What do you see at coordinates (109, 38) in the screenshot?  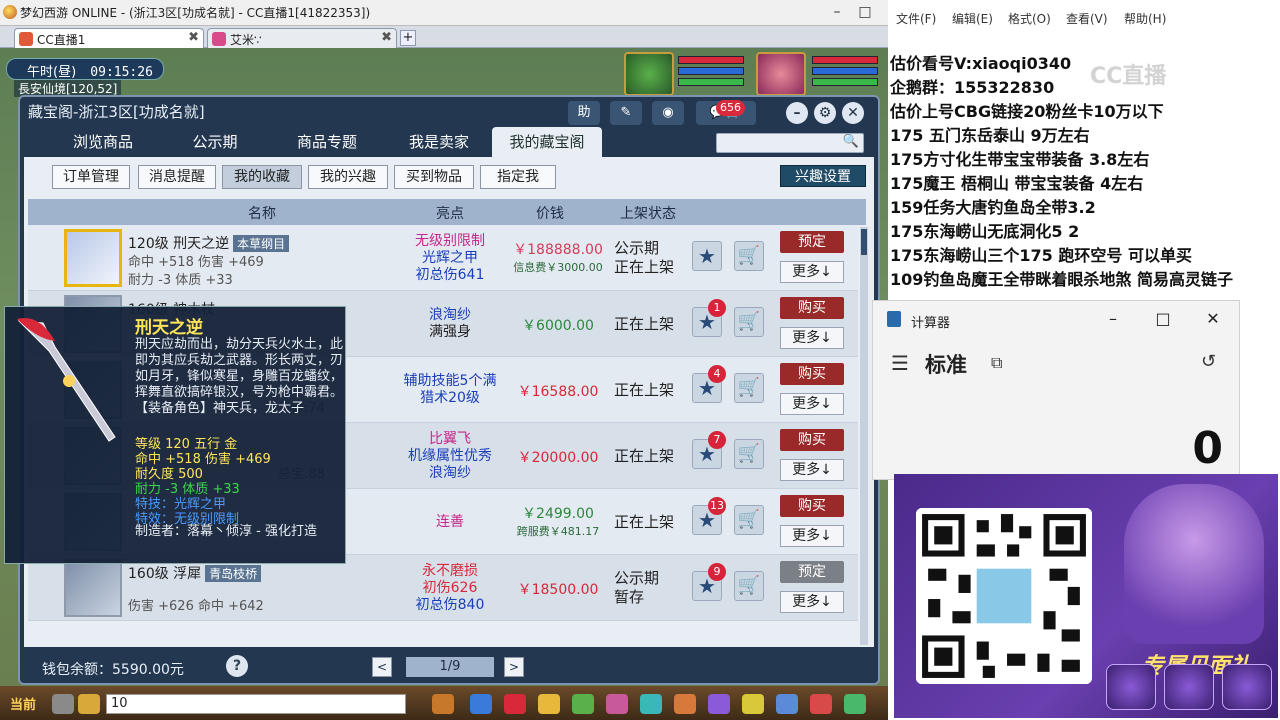 I see `tab-cc-live: CC直播1 ✖` at bounding box center [109, 38].